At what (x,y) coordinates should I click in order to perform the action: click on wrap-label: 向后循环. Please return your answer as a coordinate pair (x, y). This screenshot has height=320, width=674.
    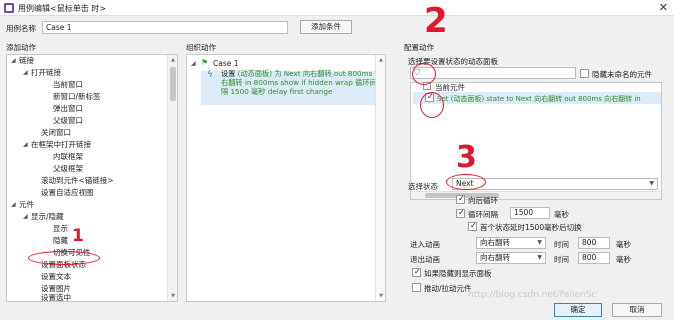
    Looking at the image, I should click on (483, 200).